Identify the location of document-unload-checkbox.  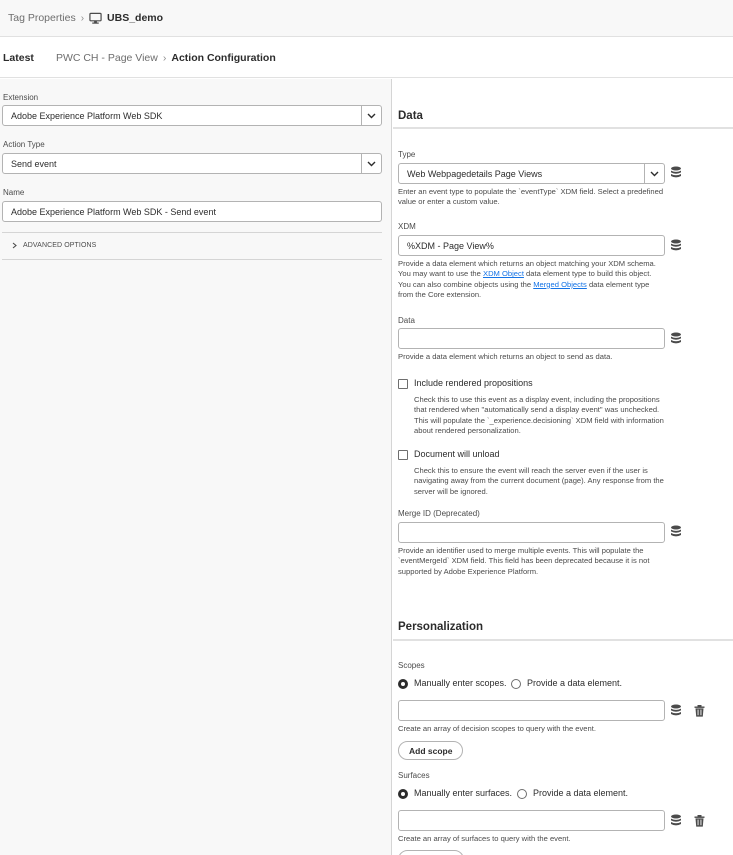
(403, 455).